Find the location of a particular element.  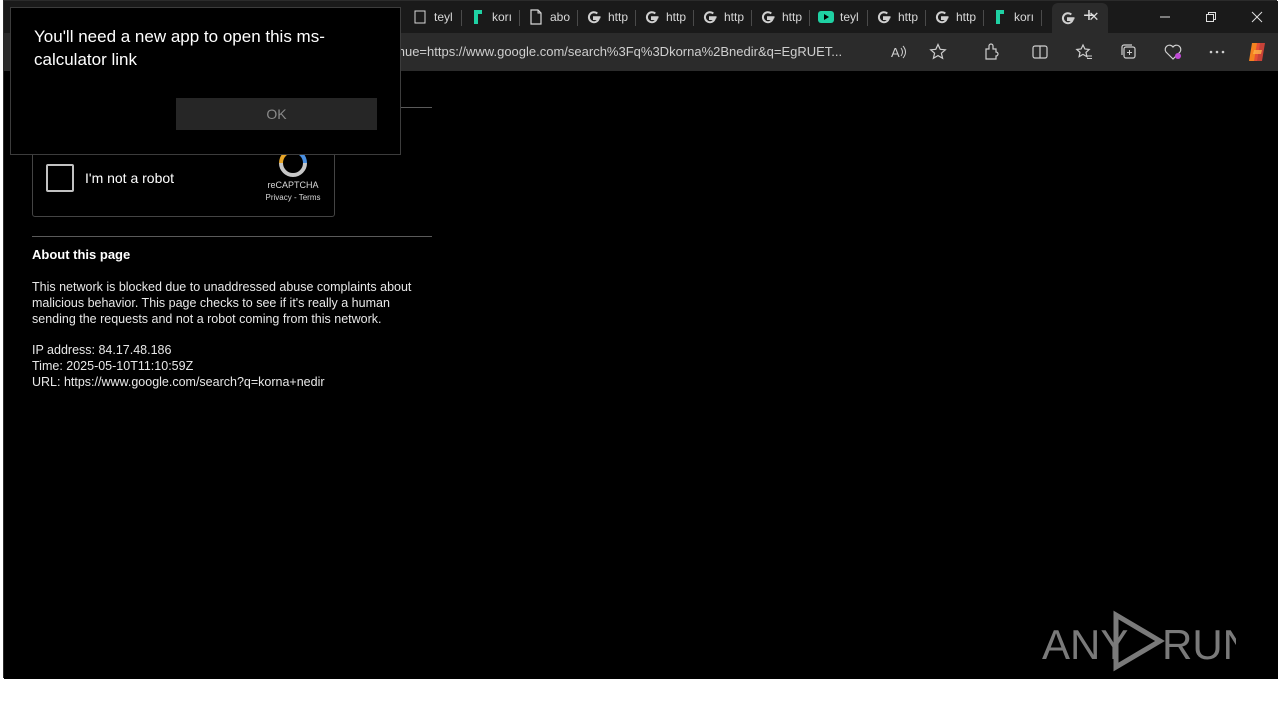

anyrun-watermark-logo: ANY RUN is located at coordinates (1139, 641).